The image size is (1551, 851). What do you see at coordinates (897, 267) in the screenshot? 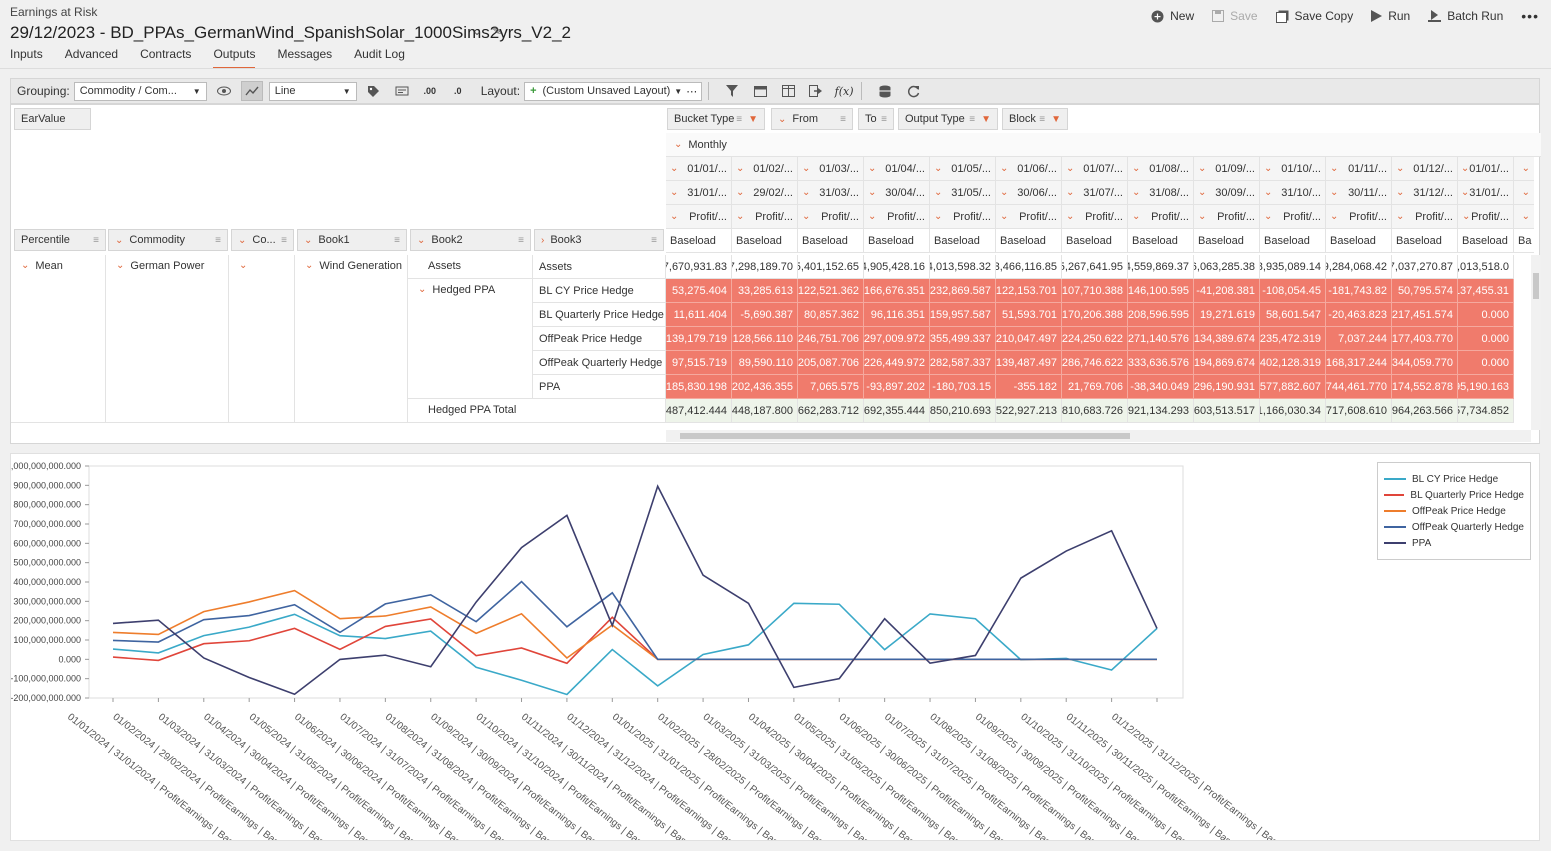
I see `value-cell: 4,905,428.16` at bounding box center [897, 267].